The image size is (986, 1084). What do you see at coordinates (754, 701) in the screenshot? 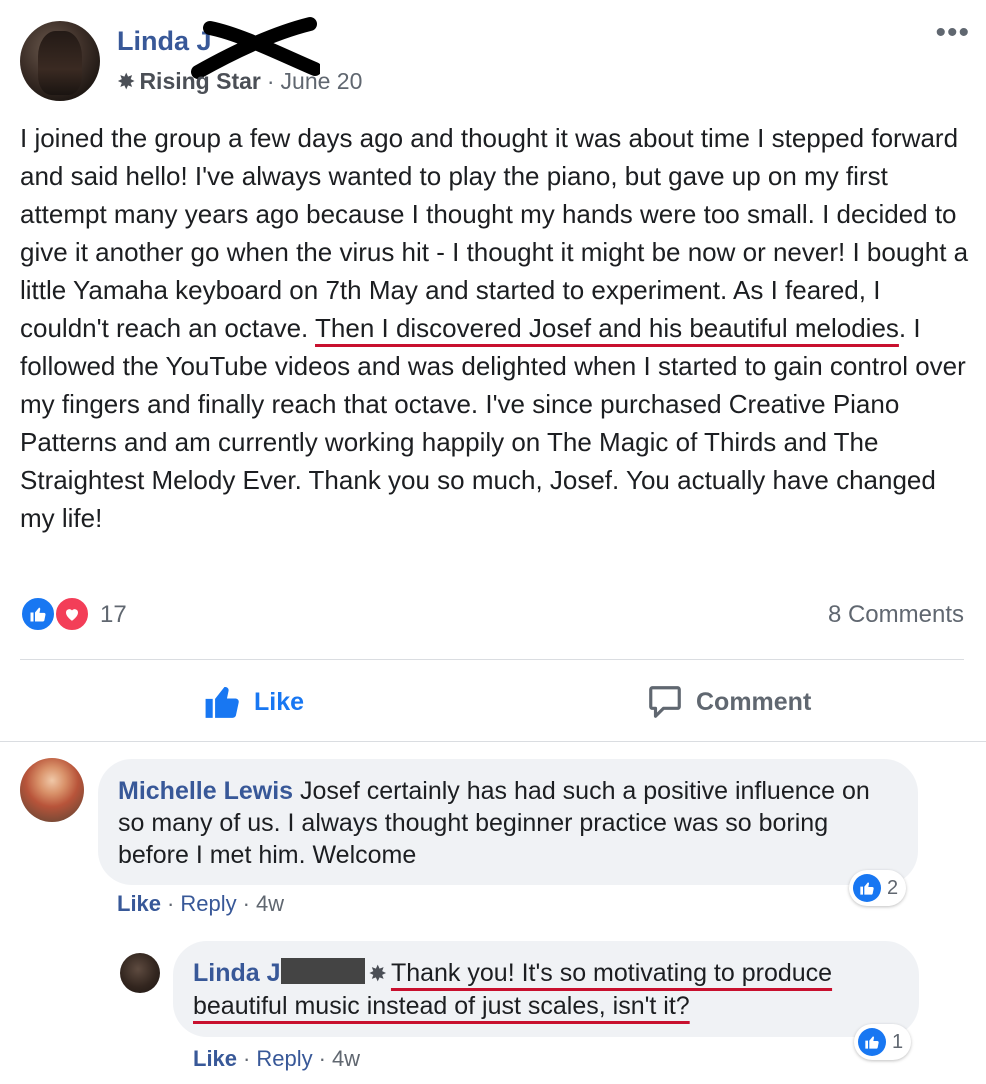
I see `comment-label: Comment` at bounding box center [754, 701].